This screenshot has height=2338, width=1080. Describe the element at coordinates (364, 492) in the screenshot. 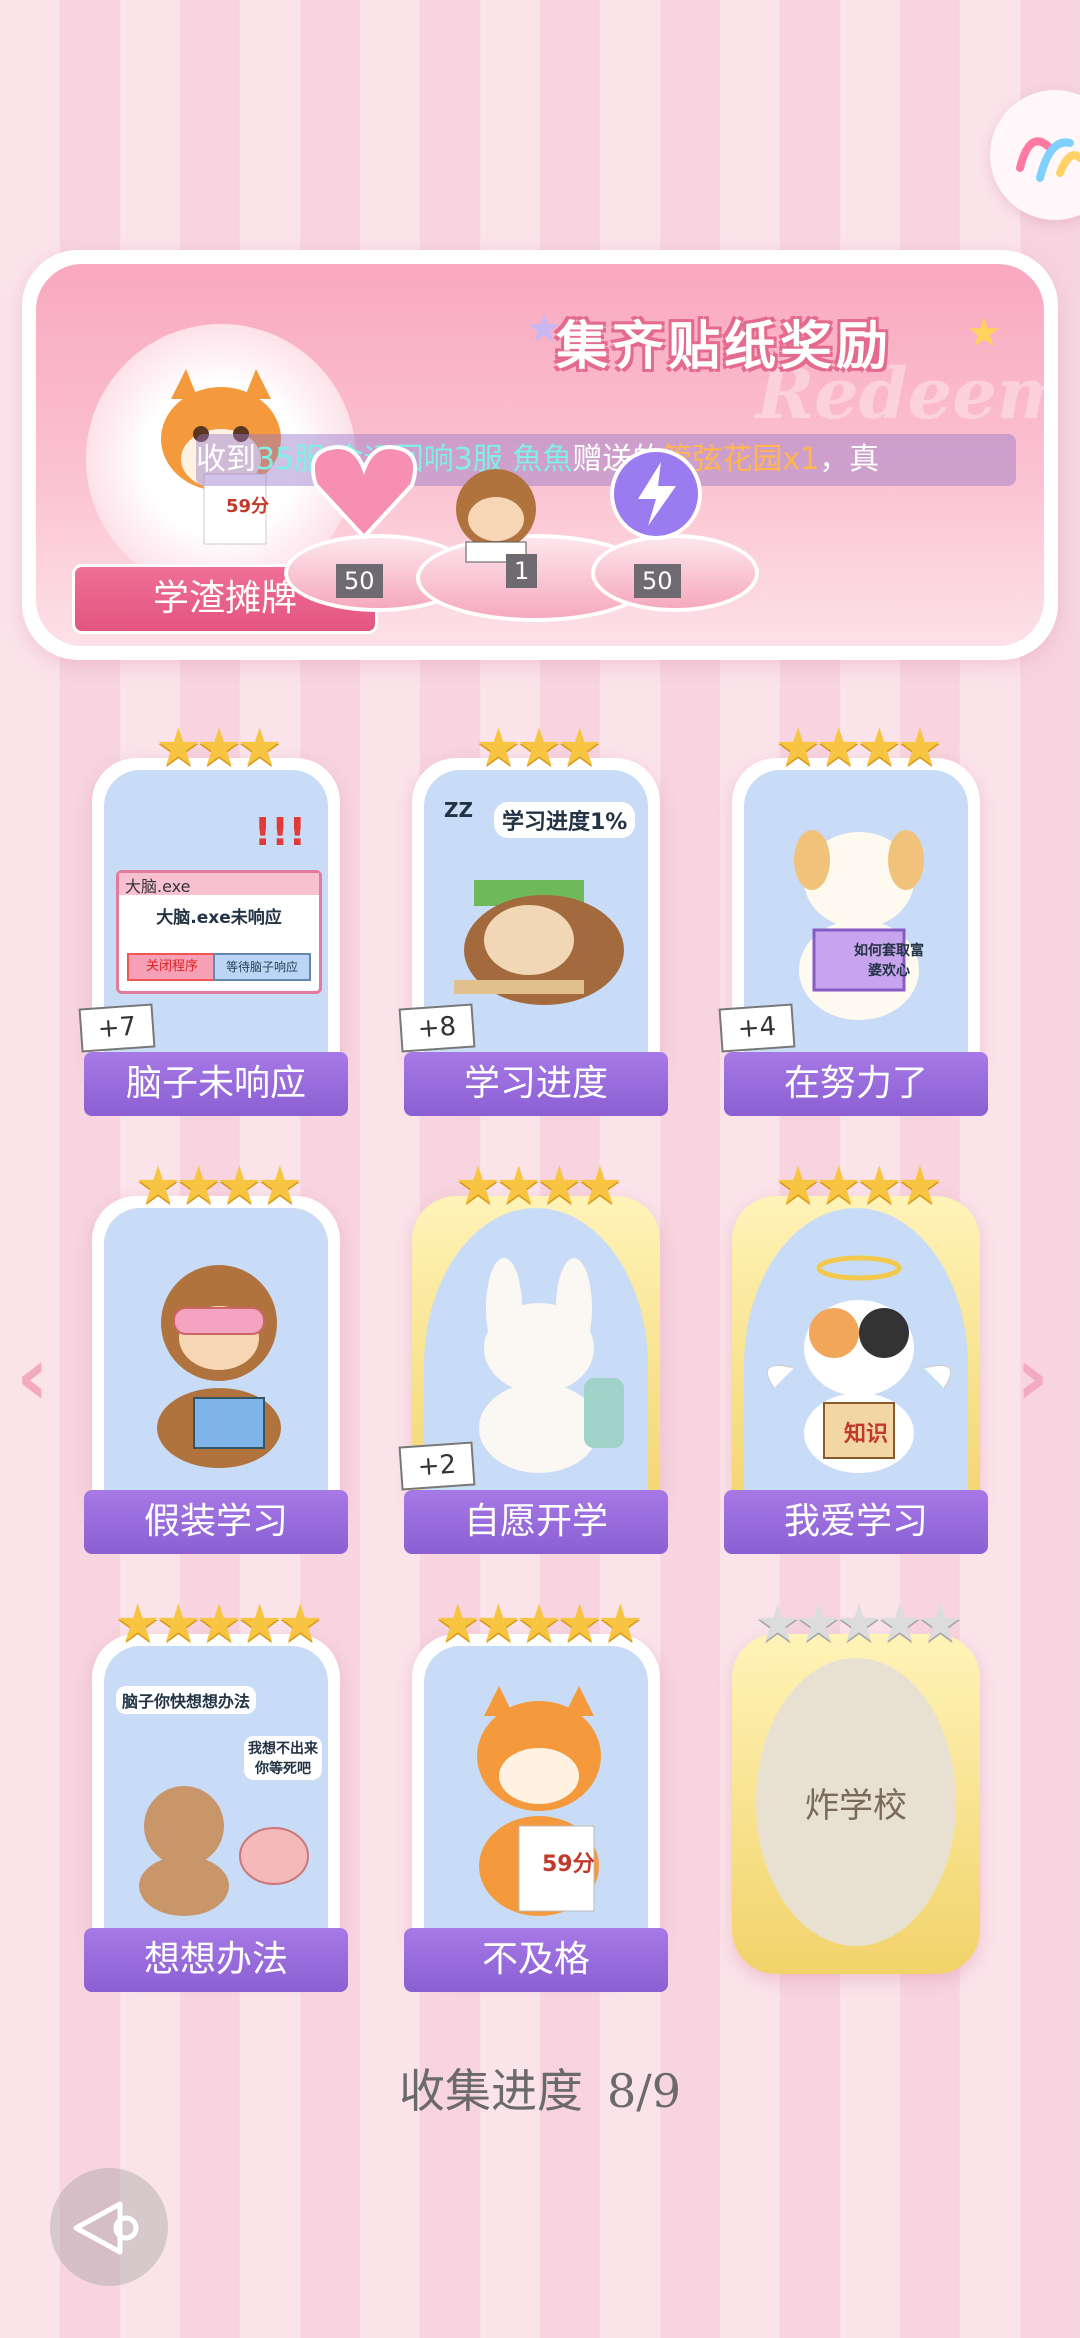

I see `heart-gem-icon` at that location.